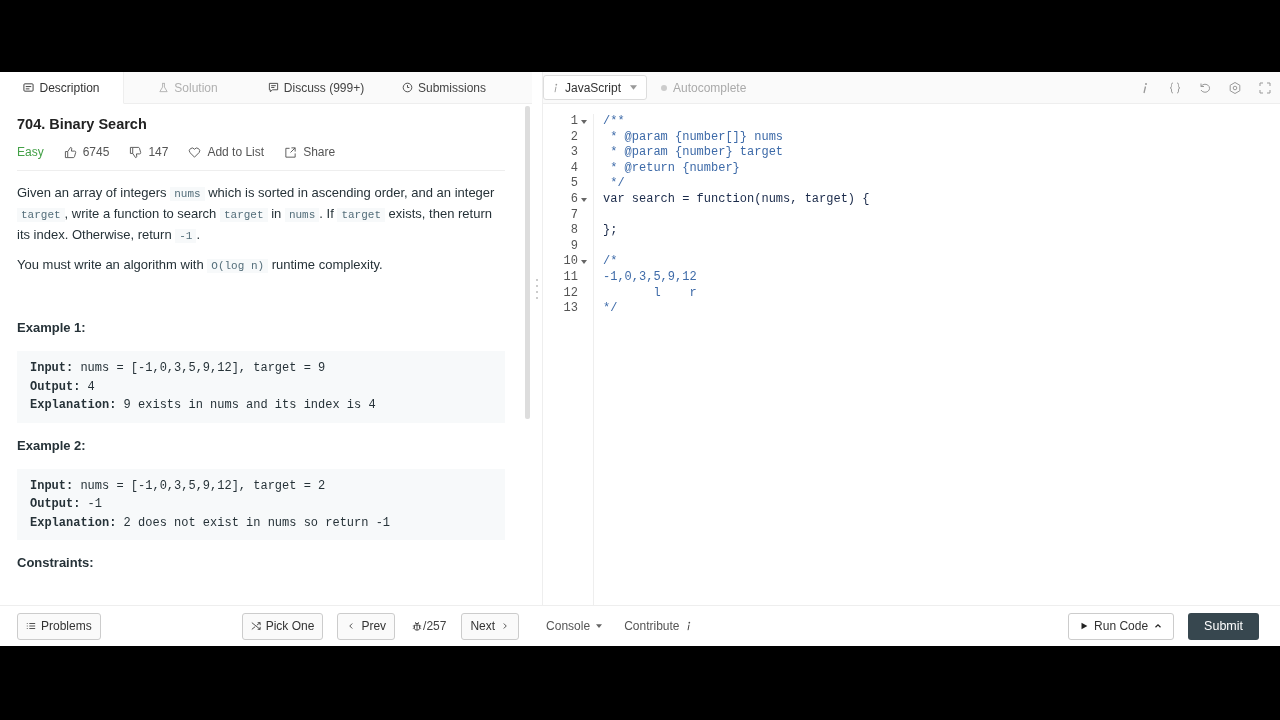 The width and height of the screenshot is (1280, 720). Describe the element at coordinates (282, 626) in the screenshot. I see `pick-one-button: Pick One` at that location.